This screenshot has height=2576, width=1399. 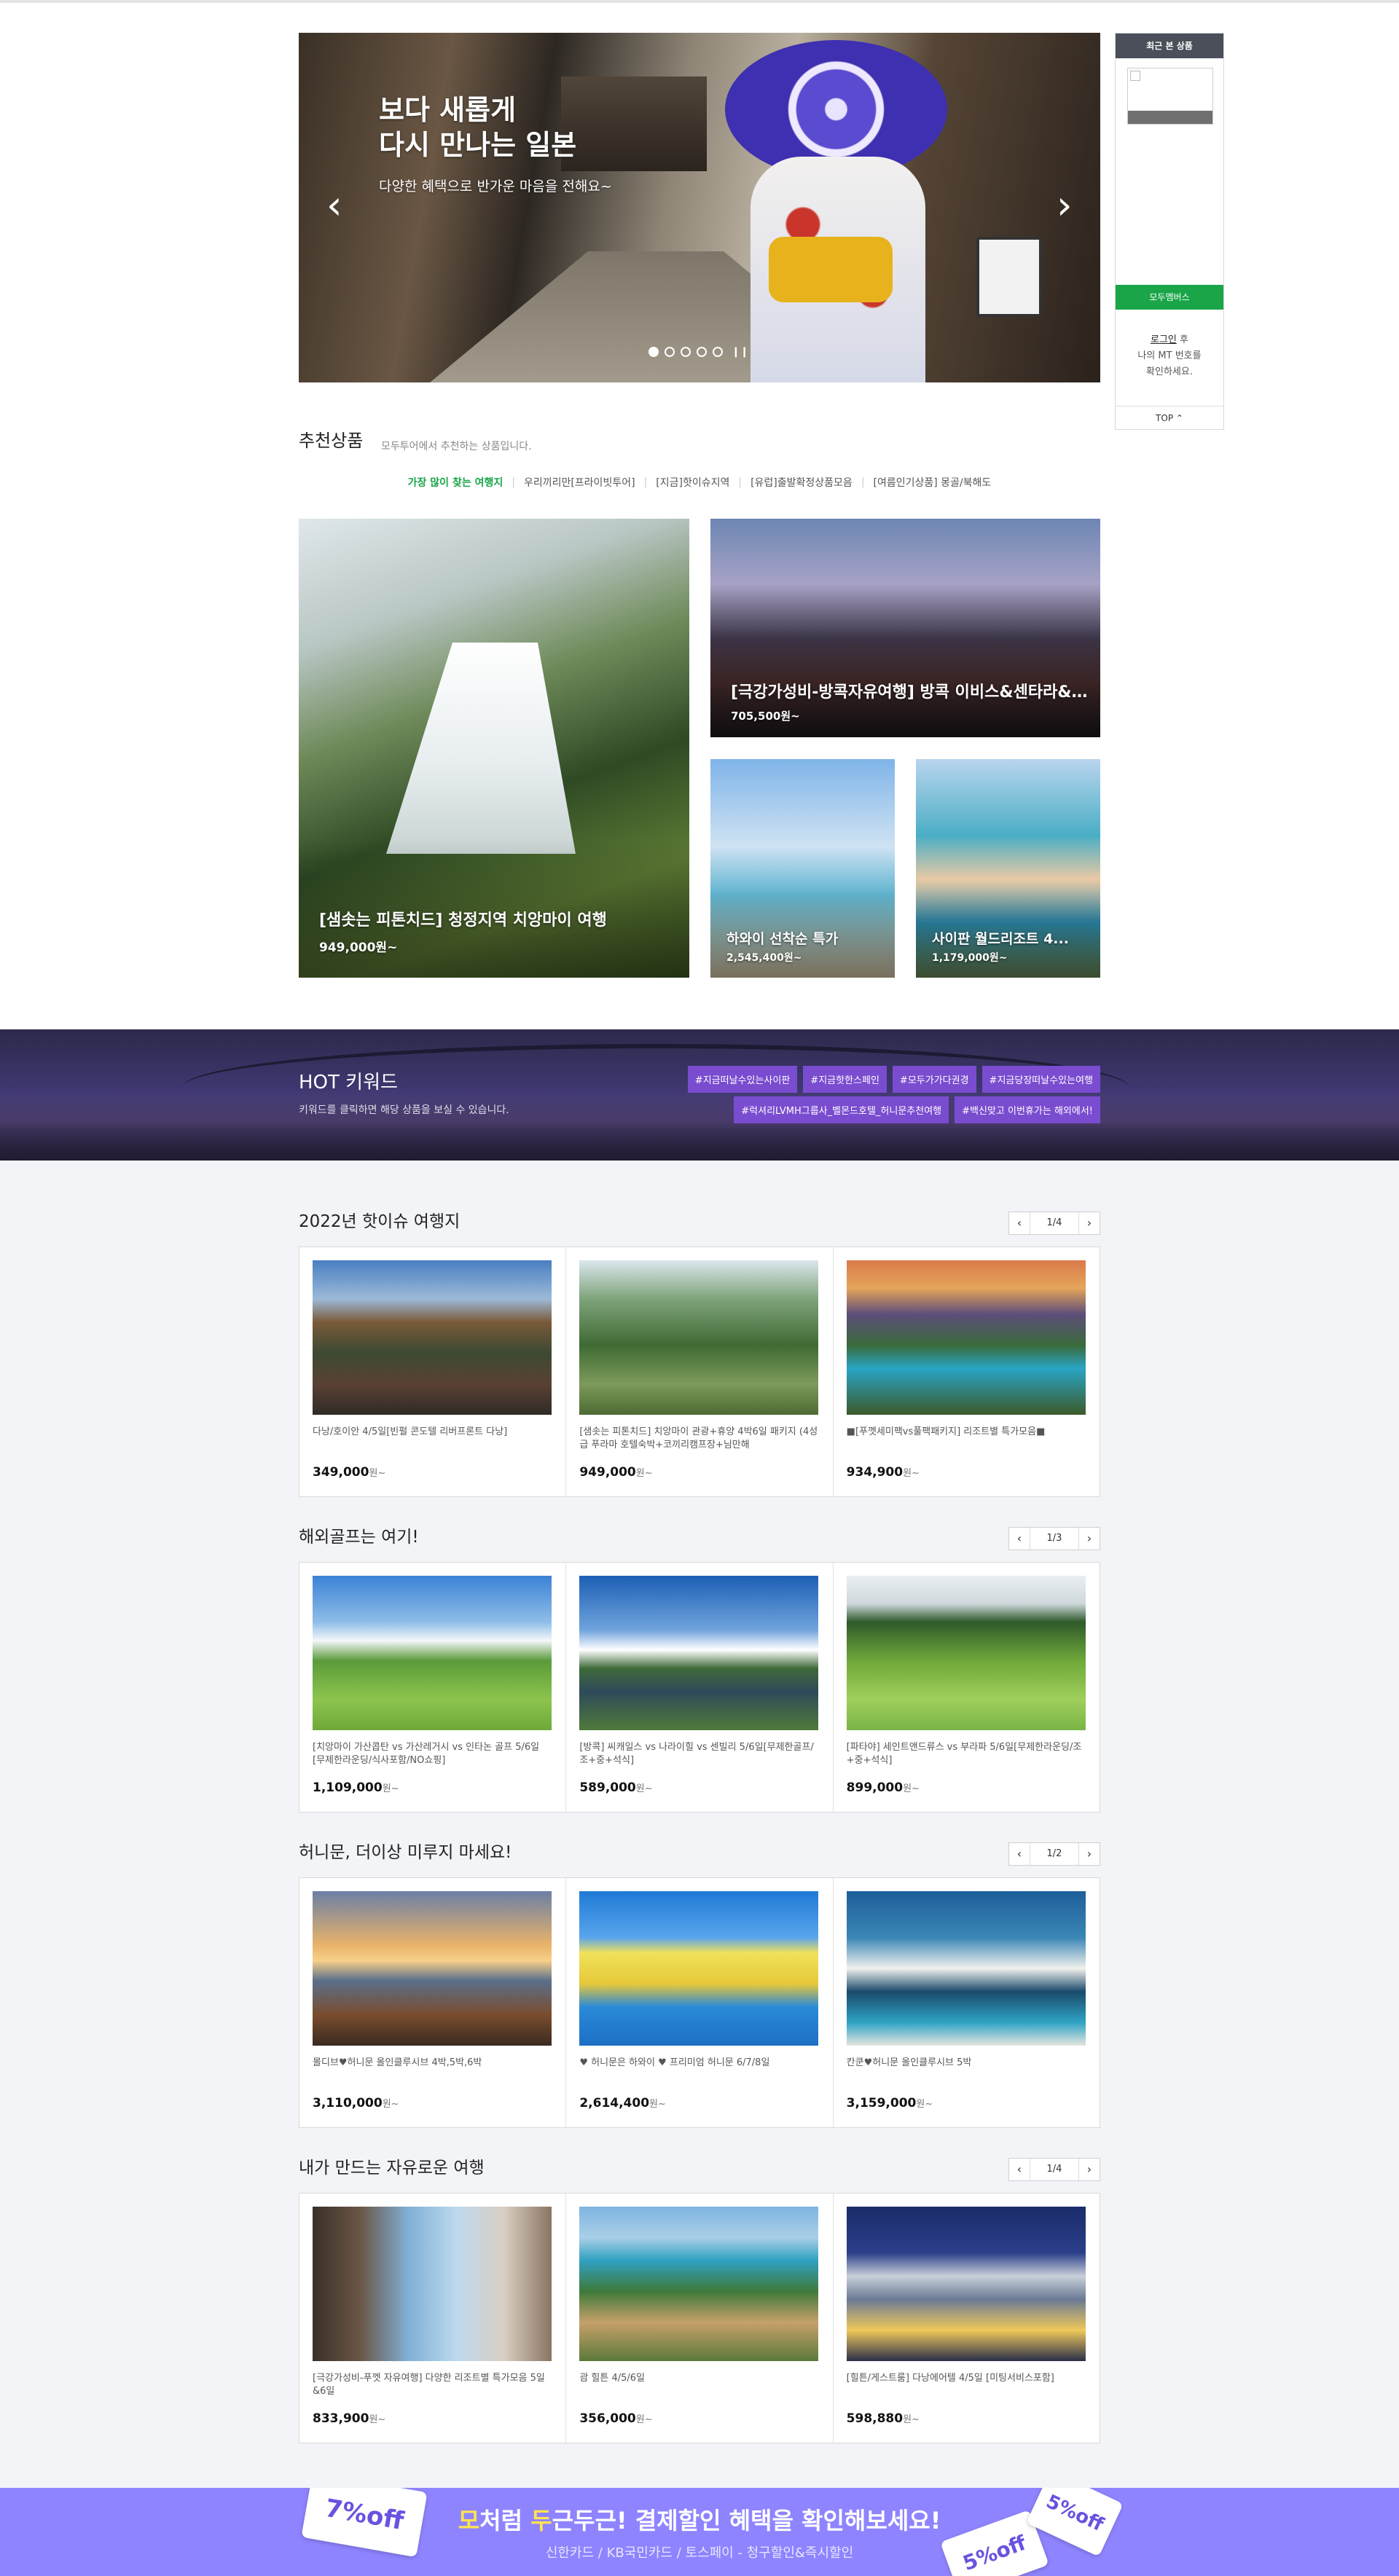 What do you see at coordinates (782, 939) in the screenshot?
I see `card-title: 하와이 선착순 특가` at bounding box center [782, 939].